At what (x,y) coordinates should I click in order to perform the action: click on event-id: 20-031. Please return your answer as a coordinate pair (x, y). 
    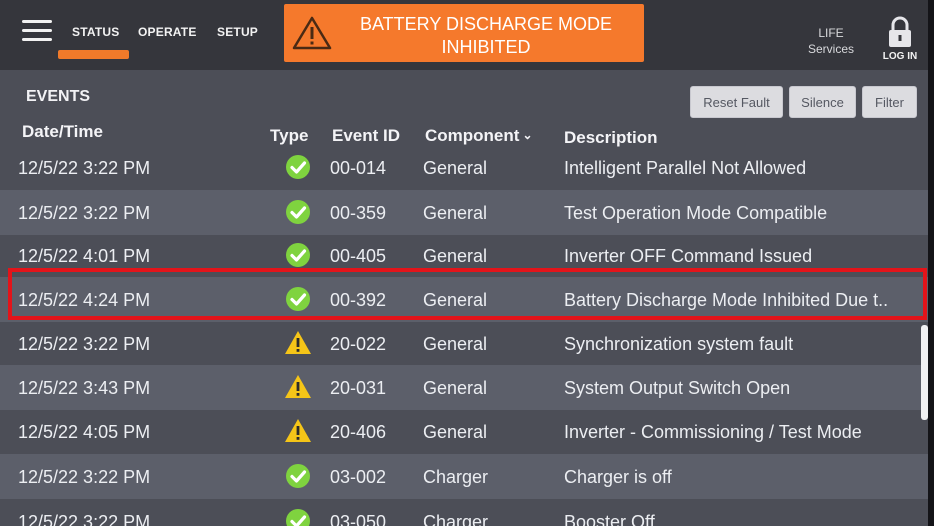
    Looking at the image, I should click on (358, 388).